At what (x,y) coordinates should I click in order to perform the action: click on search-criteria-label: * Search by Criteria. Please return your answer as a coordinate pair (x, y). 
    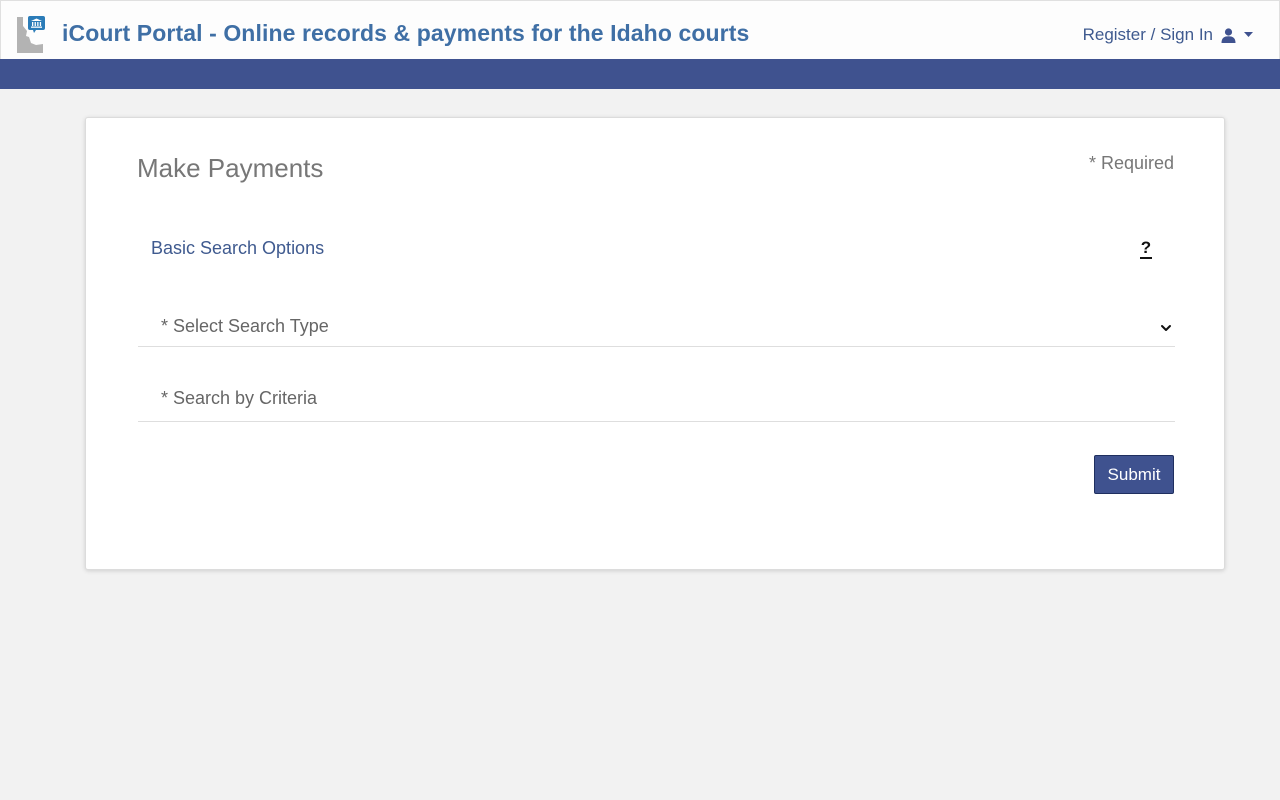
    Looking at the image, I should click on (239, 398).